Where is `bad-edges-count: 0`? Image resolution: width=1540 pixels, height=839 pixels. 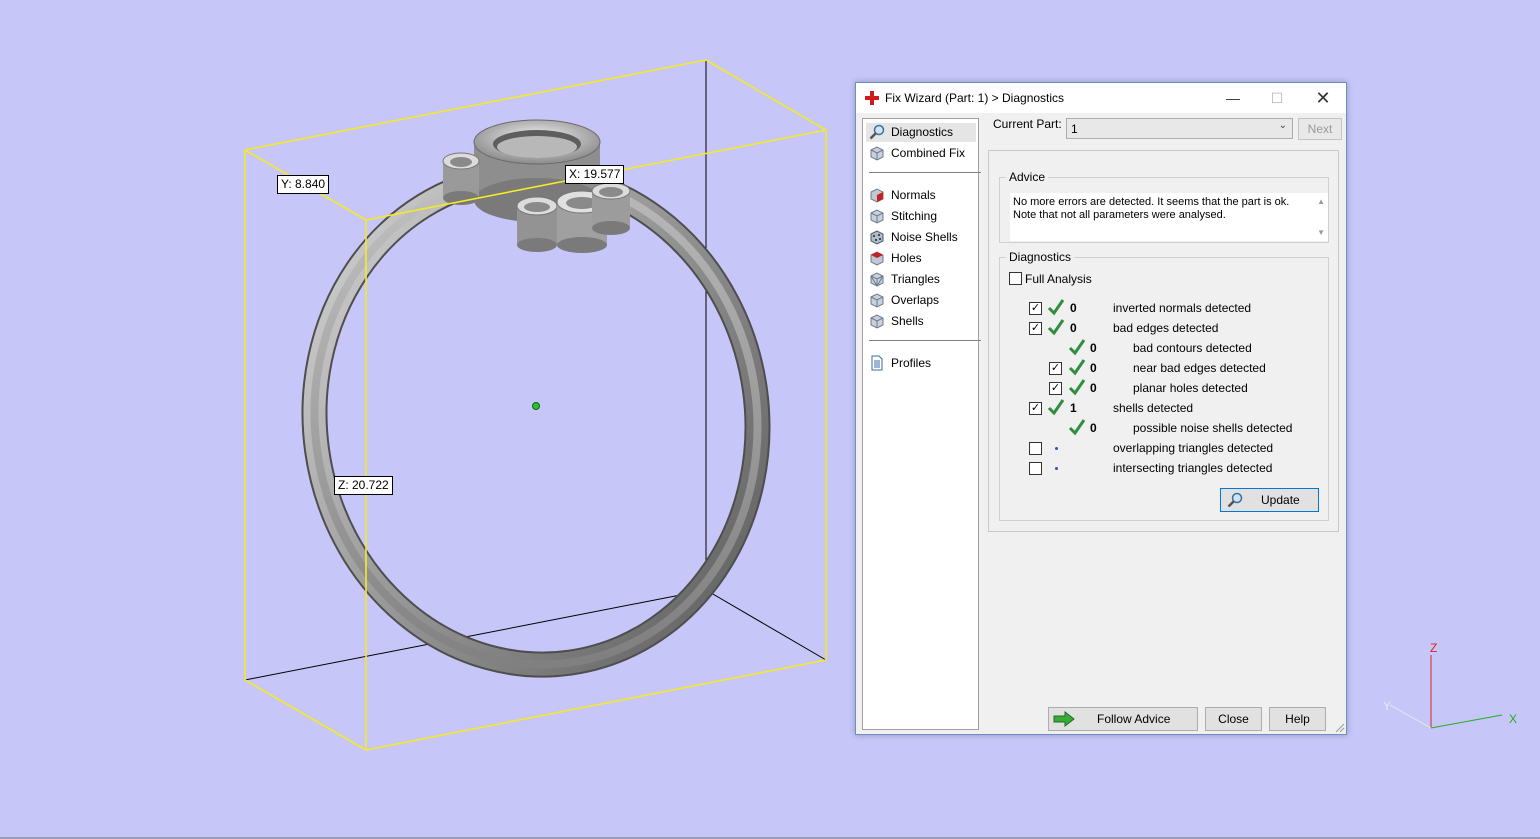
bad-edges-count: 0 is located at coordinates (1073, 328).